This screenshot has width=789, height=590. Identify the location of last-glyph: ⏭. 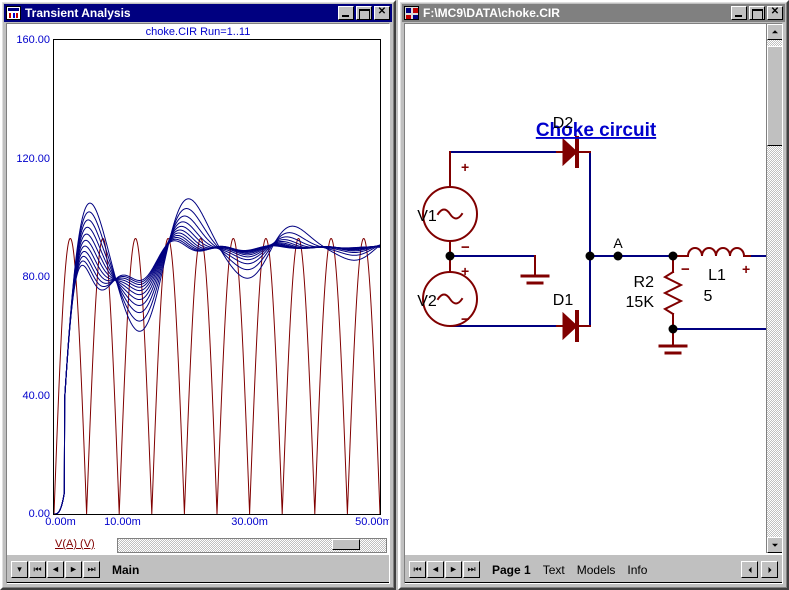
(91, 568).